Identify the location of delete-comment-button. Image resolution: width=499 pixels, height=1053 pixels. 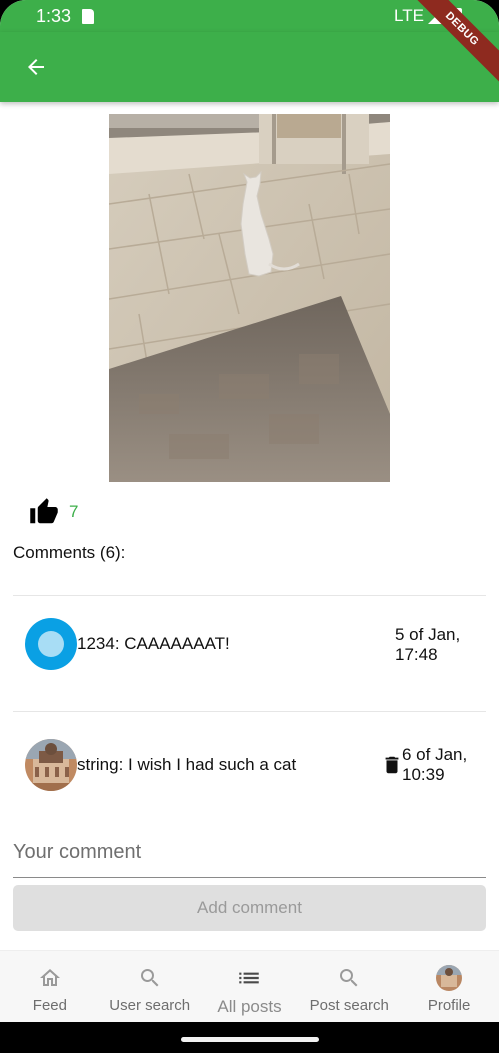
(392, 765).